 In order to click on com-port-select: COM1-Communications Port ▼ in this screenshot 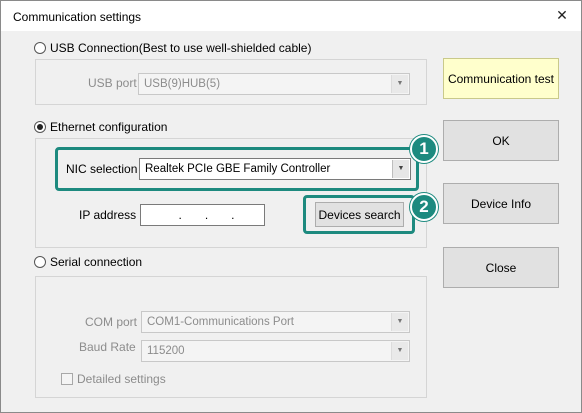, I will do `click(275, 322)`.